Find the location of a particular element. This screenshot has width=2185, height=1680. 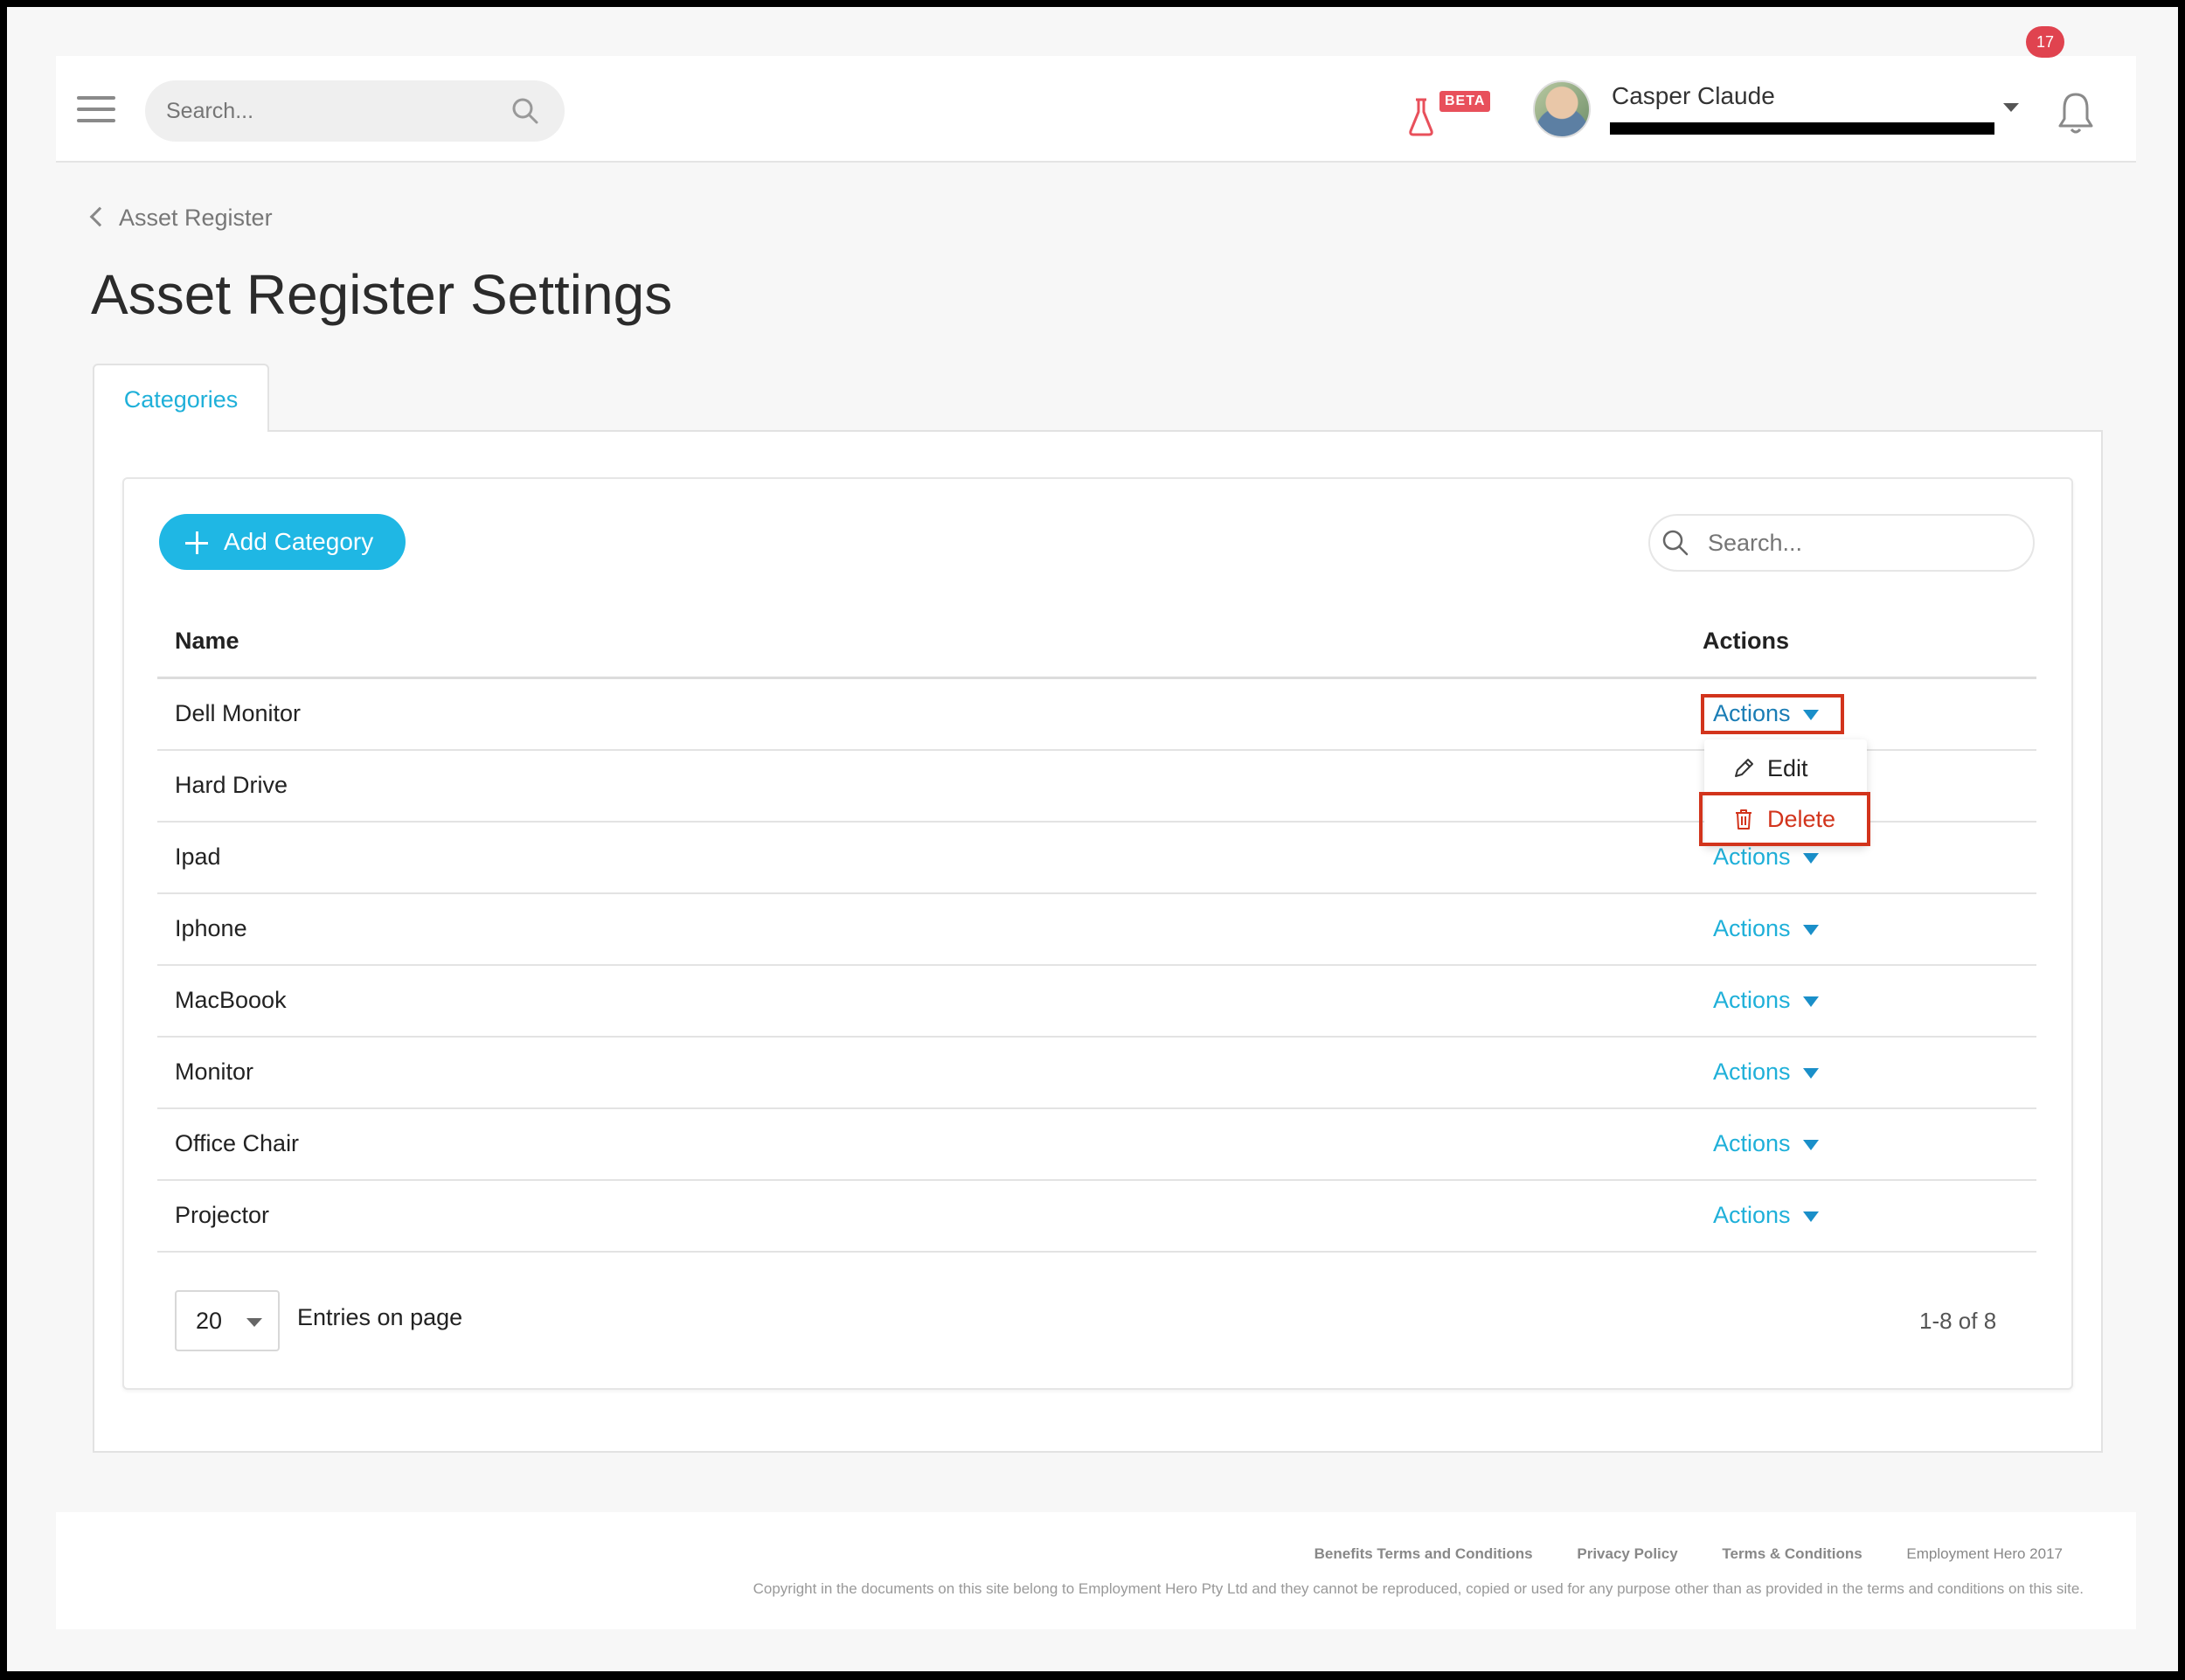

tab-categories: Categories is located at coordinates (181, 398).